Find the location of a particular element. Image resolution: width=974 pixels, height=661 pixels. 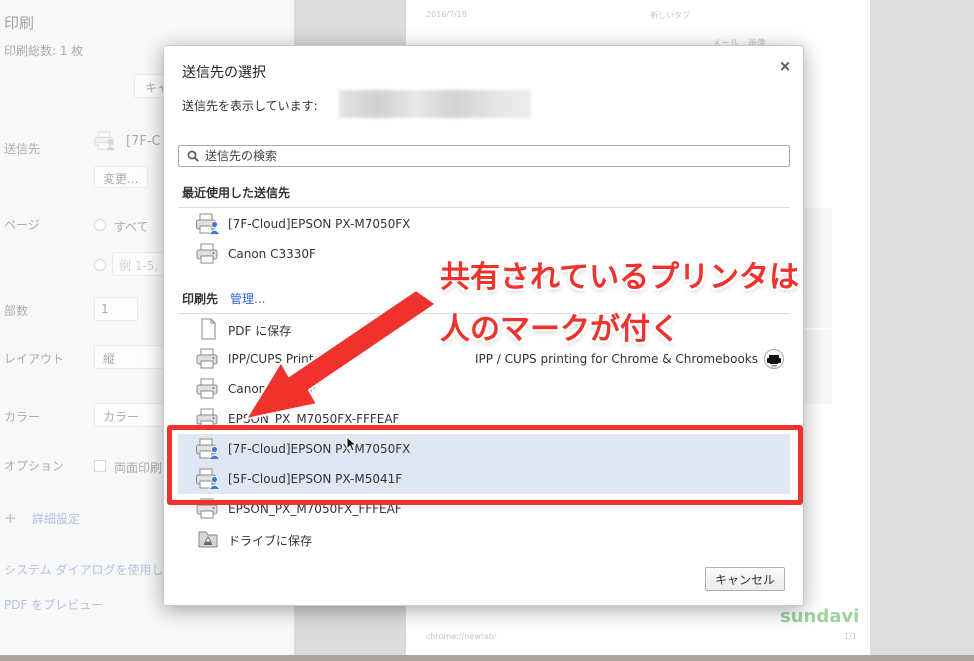

highlight-box is located at coordinates (485, 465).